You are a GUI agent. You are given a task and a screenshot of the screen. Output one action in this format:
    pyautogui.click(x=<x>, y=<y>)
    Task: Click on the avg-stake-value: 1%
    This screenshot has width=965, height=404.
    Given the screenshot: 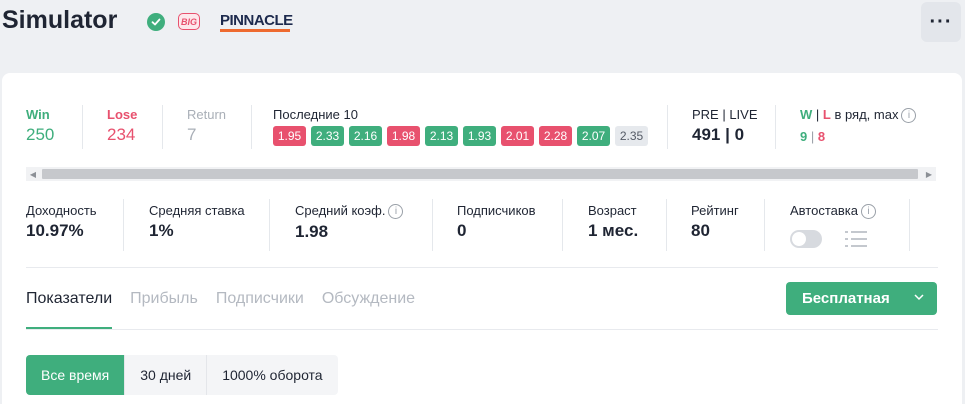 What is the action you would take?
    pyautogui.click(x=161, y=230)
    